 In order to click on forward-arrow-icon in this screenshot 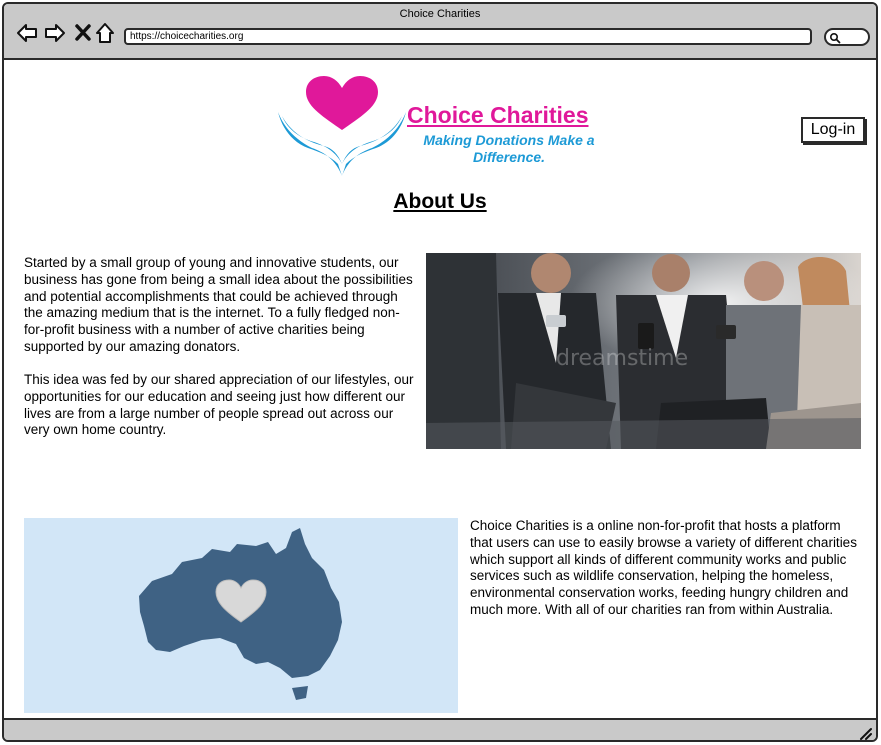, I will do `click(55, 33)`.